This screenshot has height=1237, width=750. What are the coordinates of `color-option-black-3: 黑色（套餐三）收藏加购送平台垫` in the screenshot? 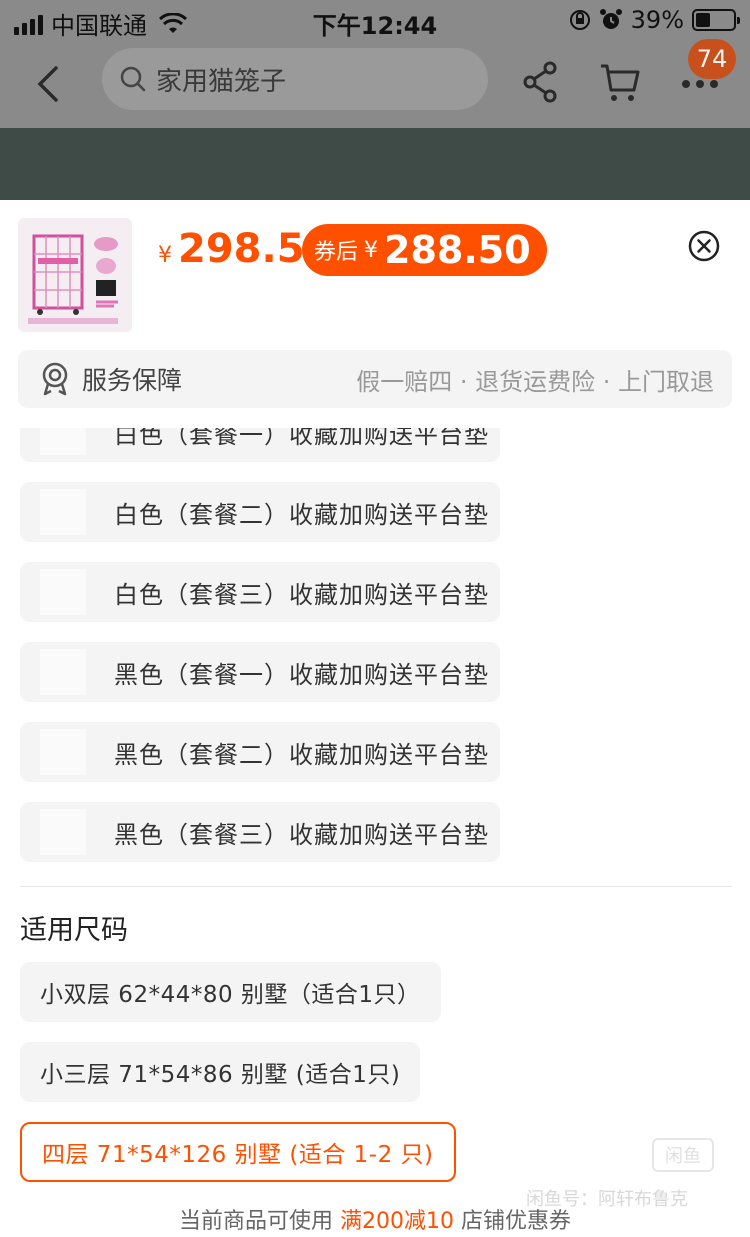 It's located at (260, 832).